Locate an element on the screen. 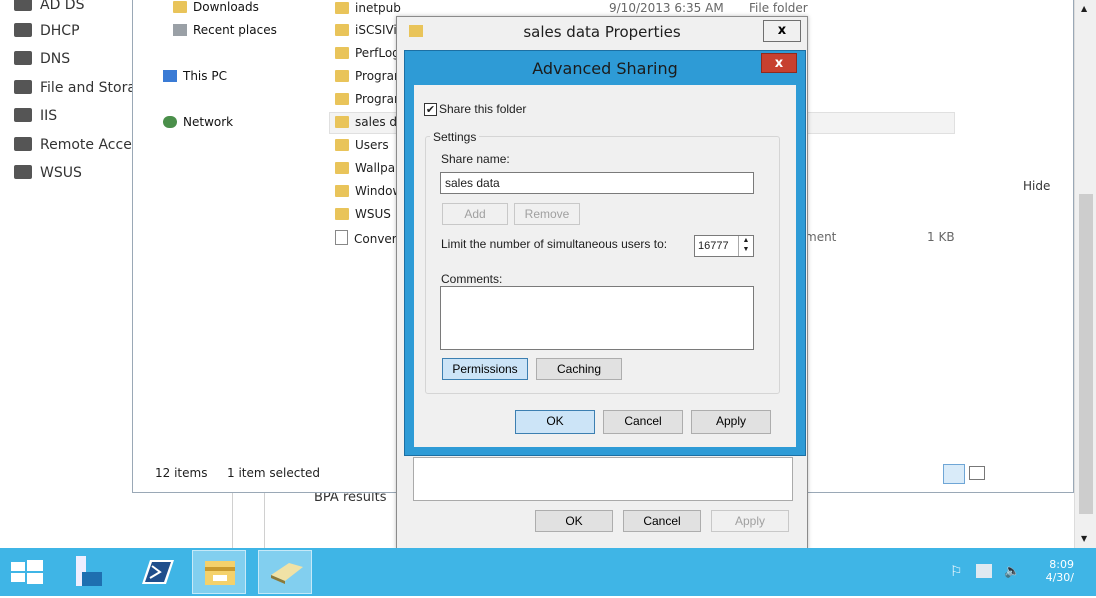 This screenshot has height=598, width=1096. drive-icon is located at coordinates (287, 573).